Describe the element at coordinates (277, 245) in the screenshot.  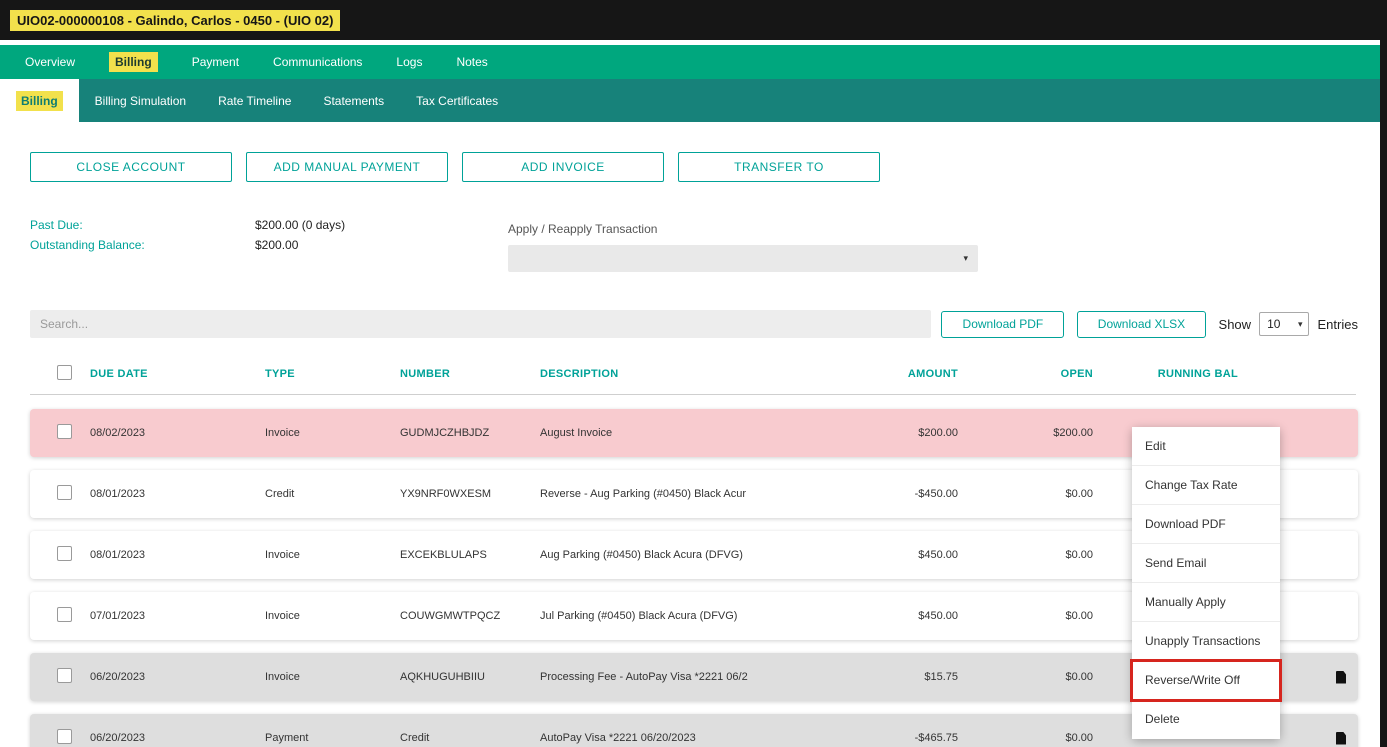
I see `outstanding-balance-value: $200.00` at that location.